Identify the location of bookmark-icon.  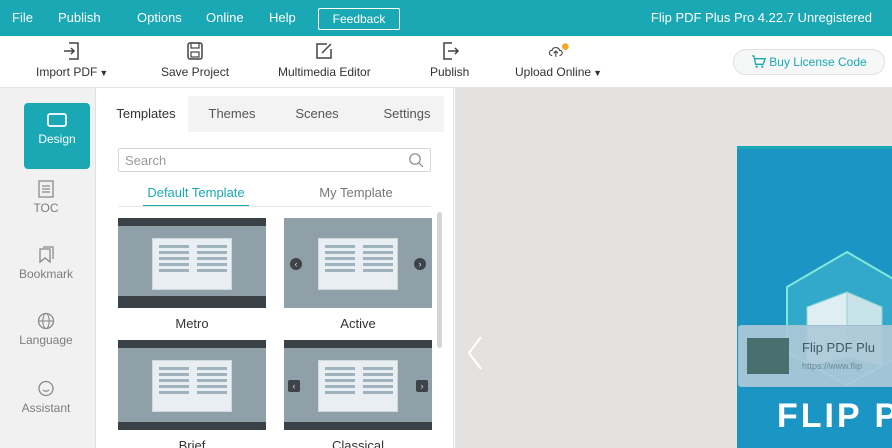
(46, 255).